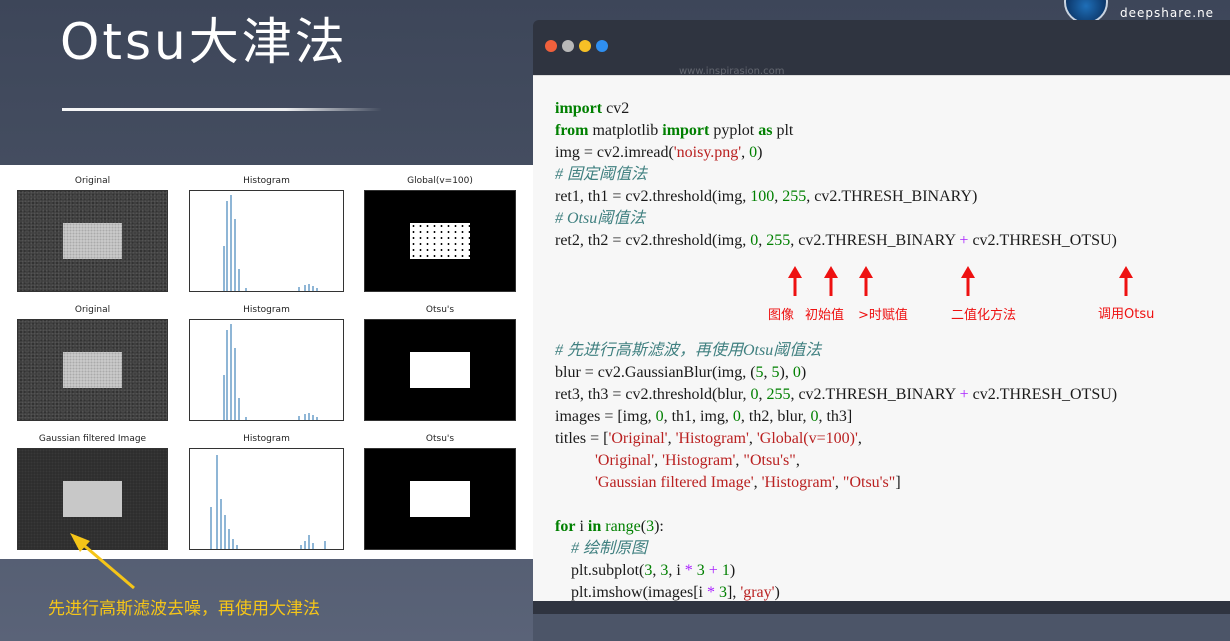  I want to click on code-token: i, so click(581, 526).